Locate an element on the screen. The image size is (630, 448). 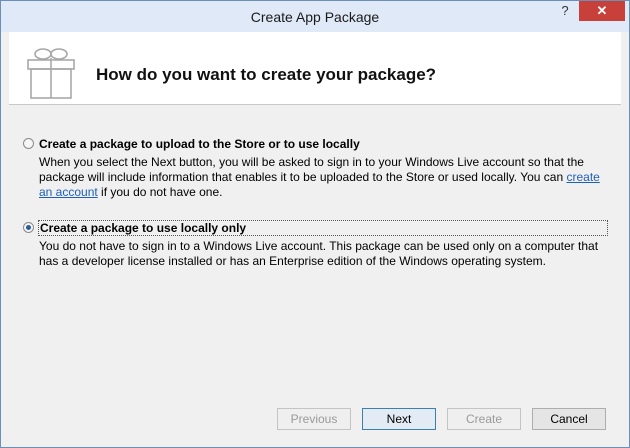
gift-box-icon is located at coordinates (51, 73).